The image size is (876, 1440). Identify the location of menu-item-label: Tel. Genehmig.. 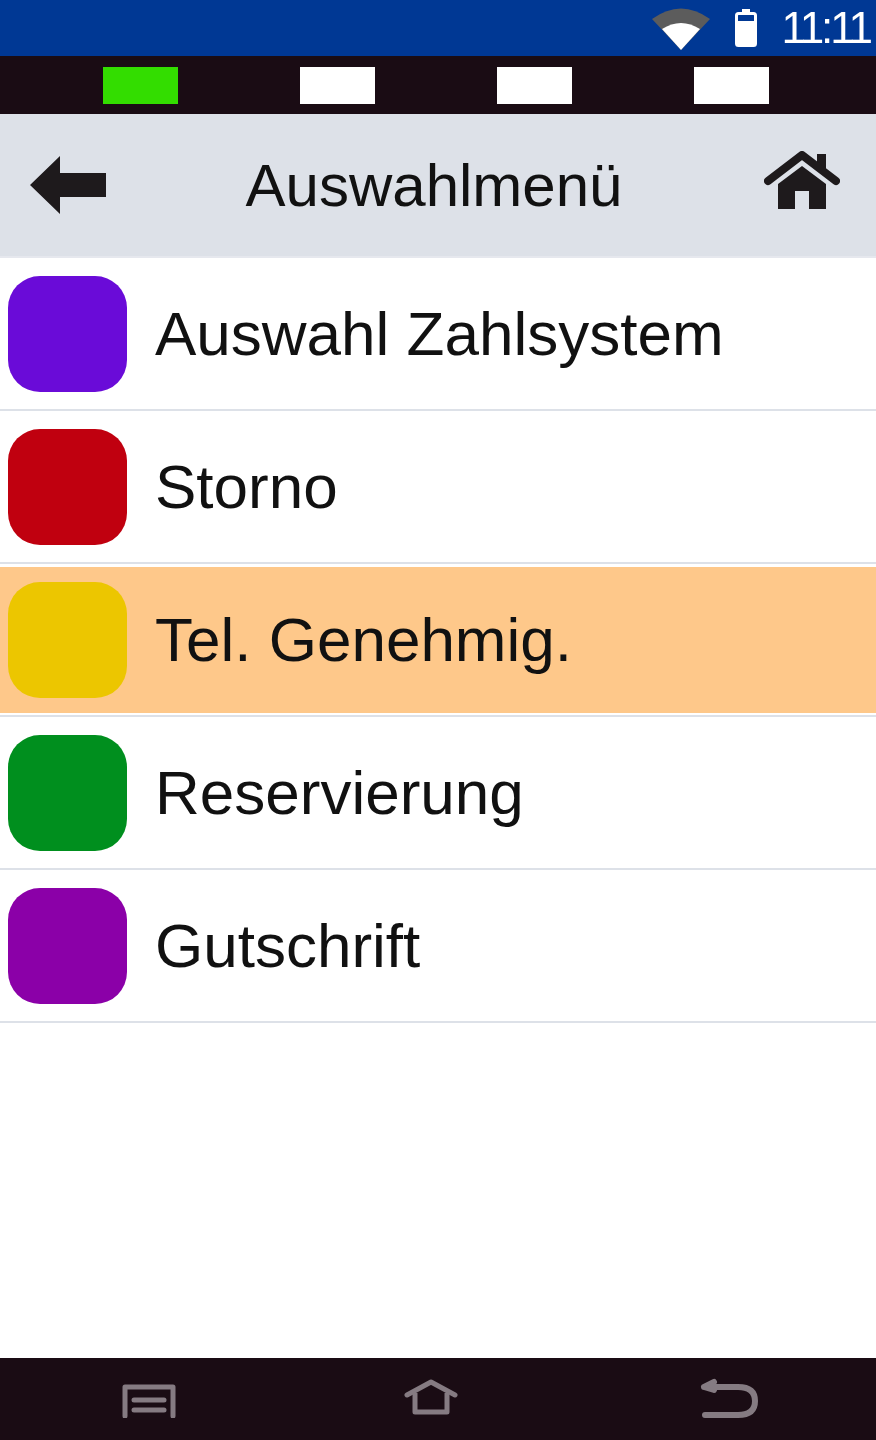
(363, 639).